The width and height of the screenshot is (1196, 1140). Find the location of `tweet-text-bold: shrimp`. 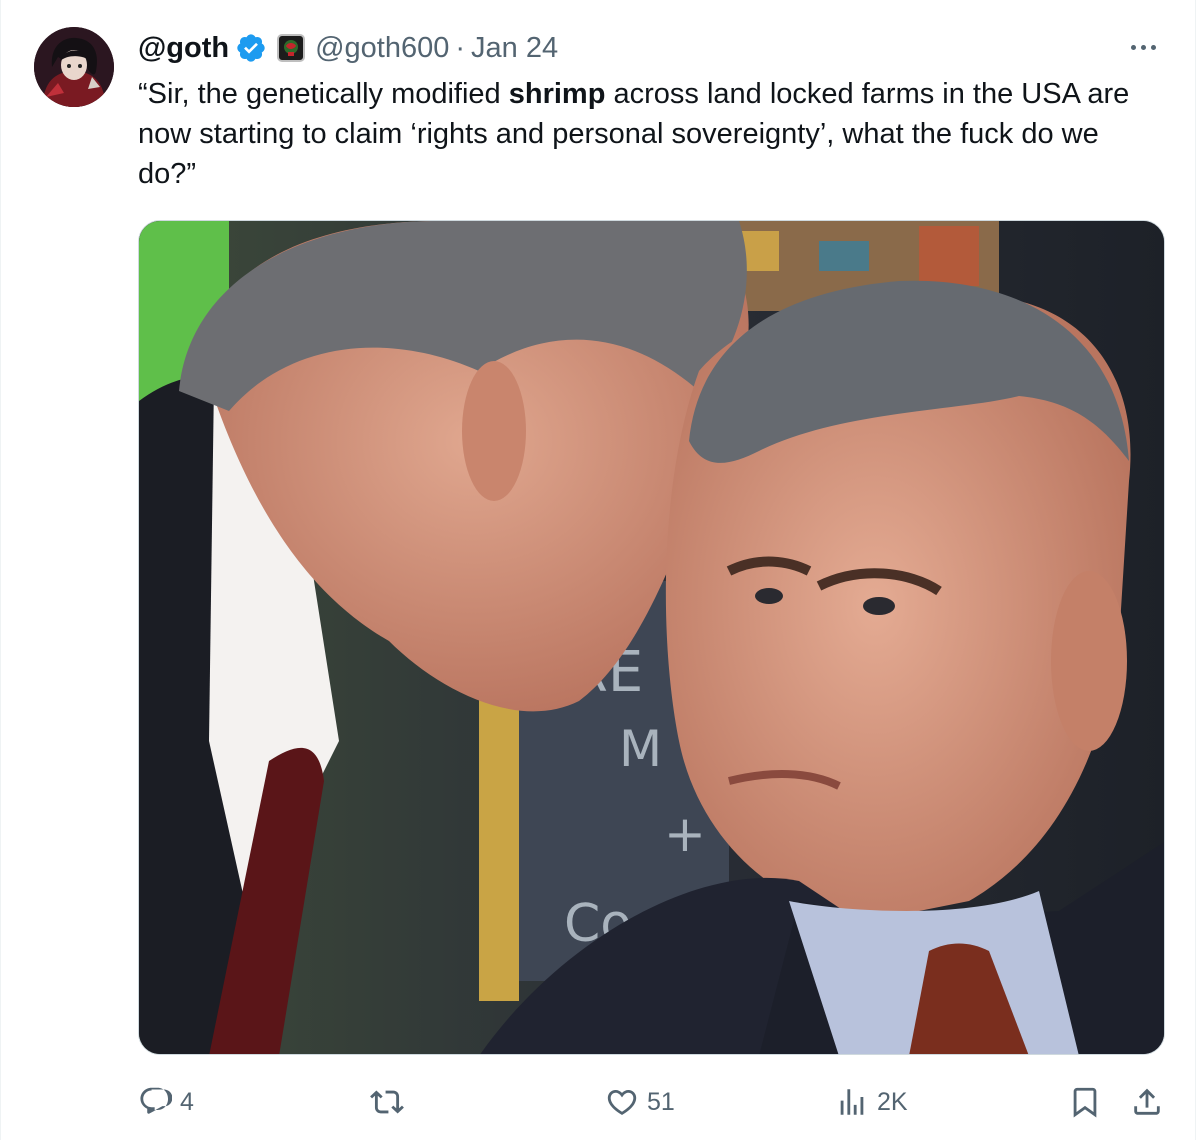

tweet-text-bold: shrimp is located at coordinates (557, 94).